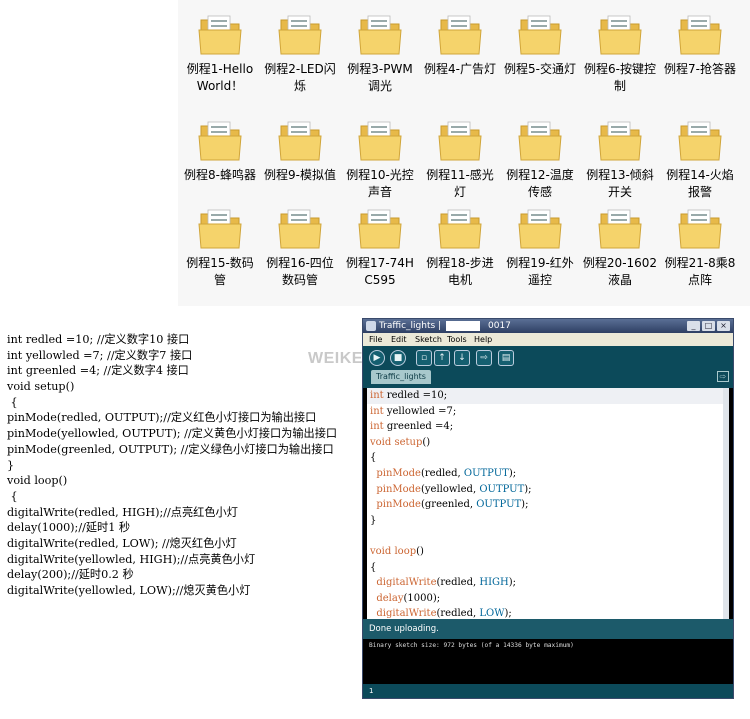 This screenshot has width=750, height=719. I want to click on folder-item: 例程13-倾斜开关, so click(620, 158).